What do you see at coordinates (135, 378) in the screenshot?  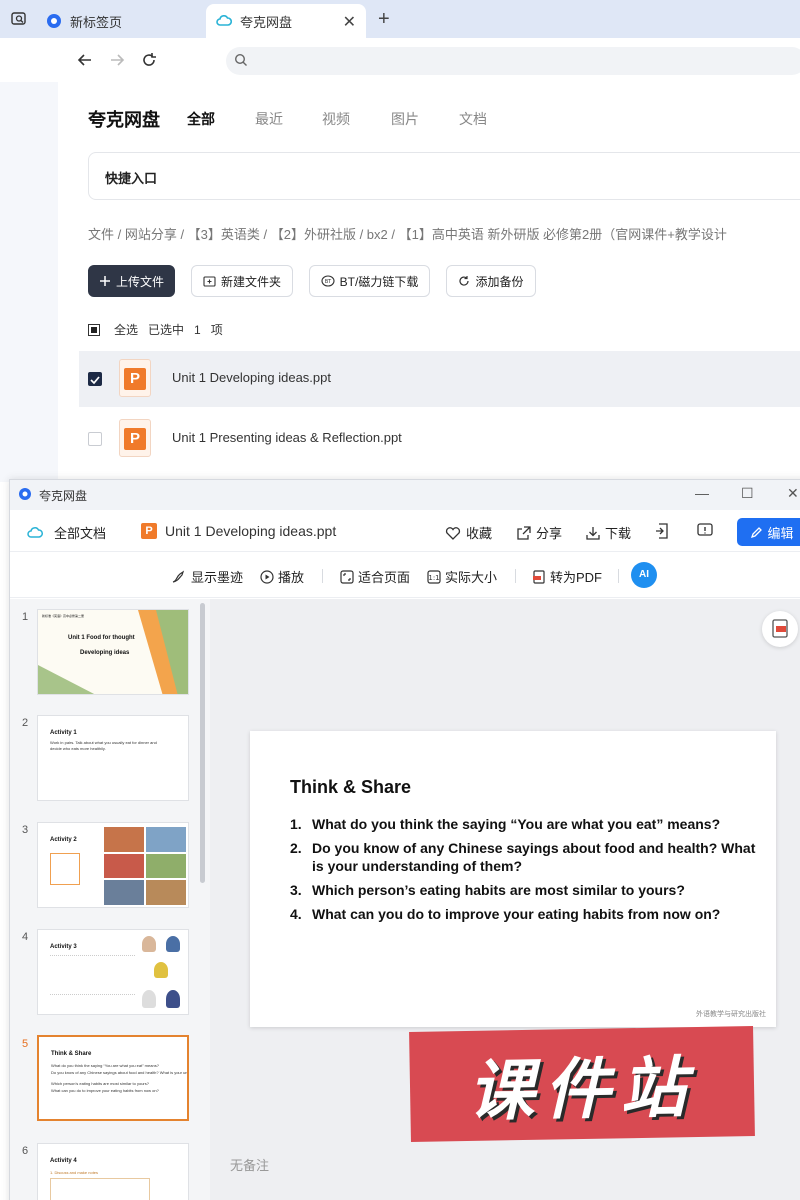 I see `ppt-file-icon: P` at bounding box center [135, 378].